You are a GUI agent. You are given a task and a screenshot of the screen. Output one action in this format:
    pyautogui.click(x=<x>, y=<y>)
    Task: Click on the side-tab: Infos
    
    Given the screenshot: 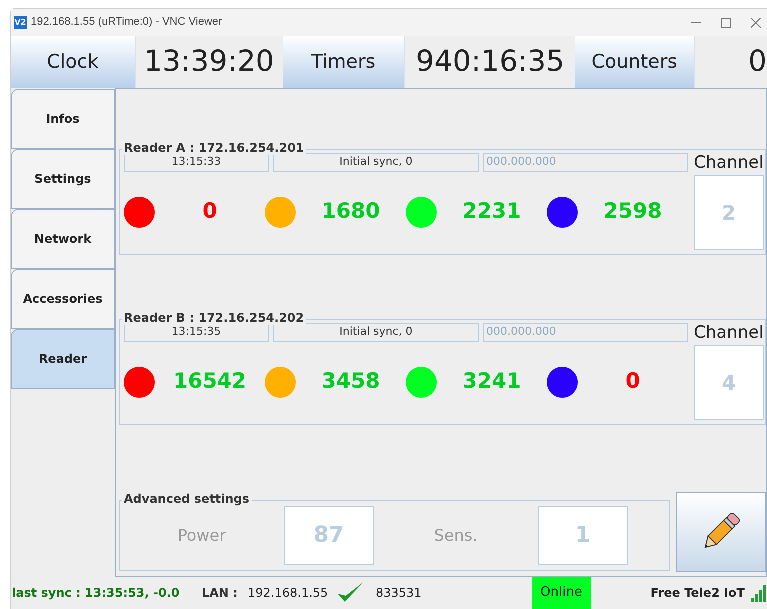 What is the action you would take?
    pyautogui.click(x=63, y=119)
    